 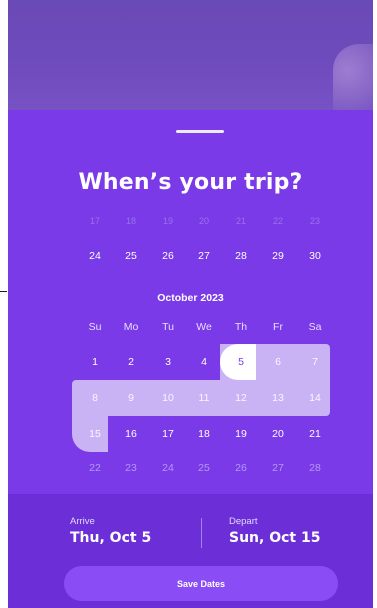 I want to click on weekday-label: Tu, so click(x=168, y=327).